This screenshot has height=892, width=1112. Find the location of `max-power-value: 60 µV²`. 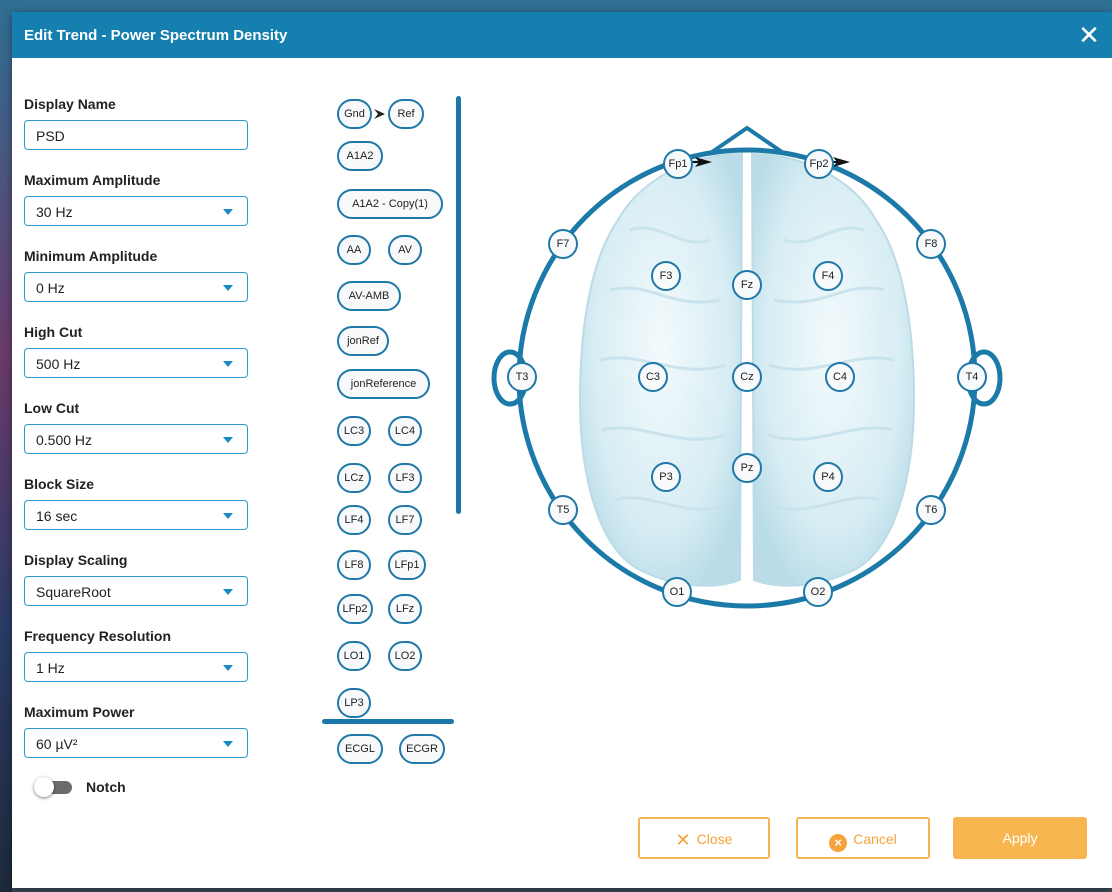

max-power-value: 60 µV² is located at coordinates (57, 744).